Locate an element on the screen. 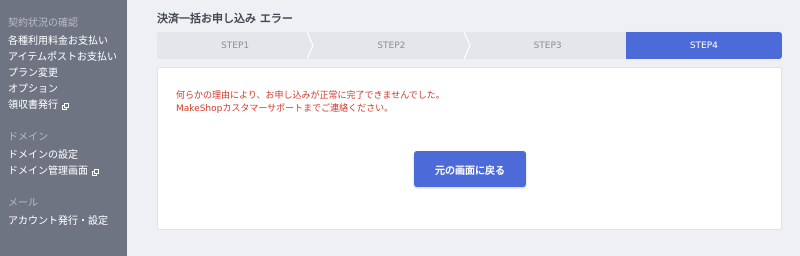 The width and height of the screenshot is (800, 256). step-1: STEP1 is located at coordinates (235, 45).